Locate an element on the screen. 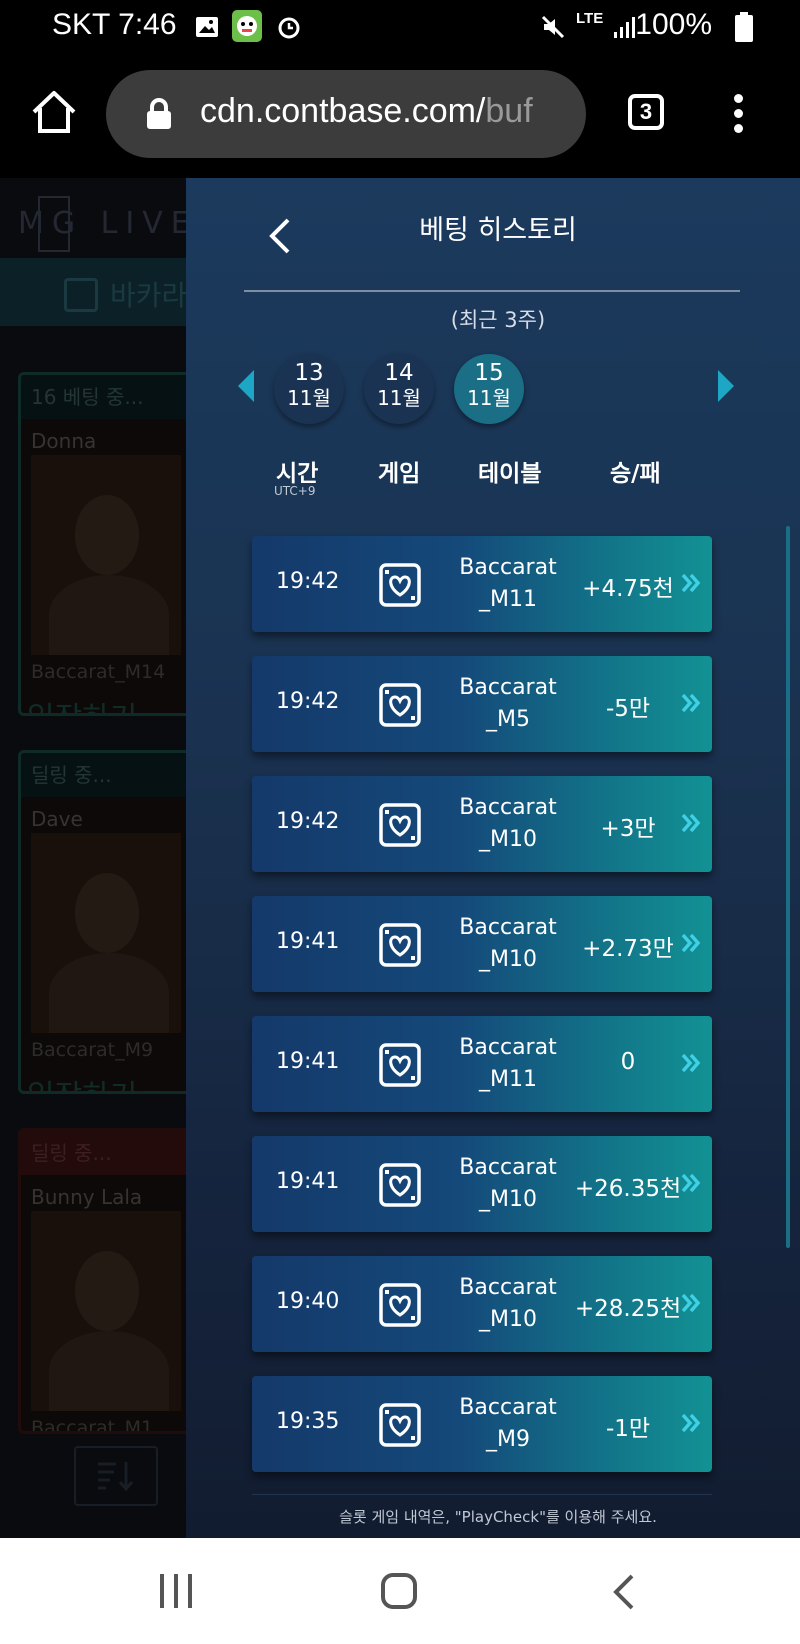  history-row: 19:42 Baccarat _M11 +4.75천 is located at coordinates (482, 584).